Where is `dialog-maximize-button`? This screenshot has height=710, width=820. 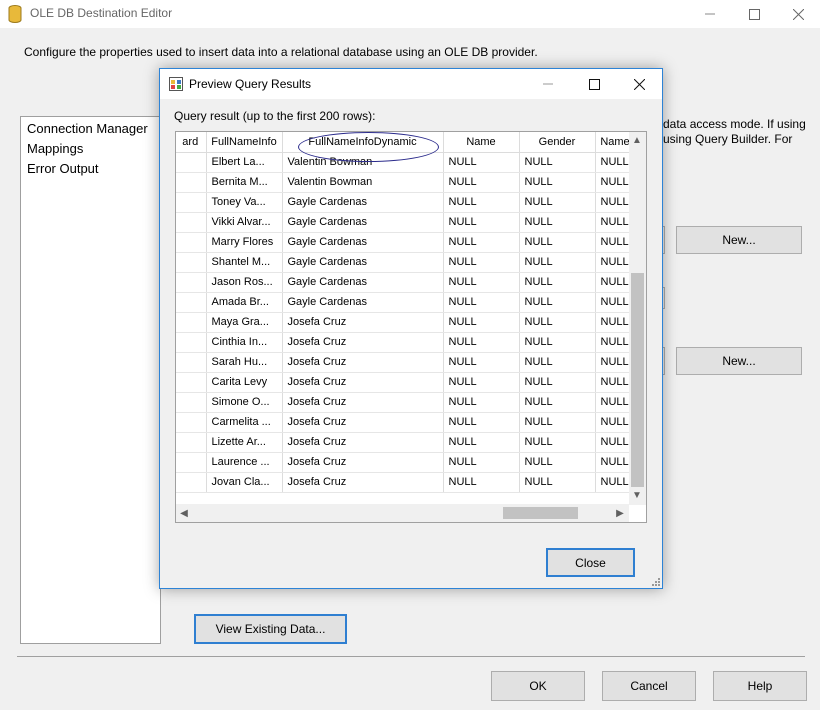 dialog-maximize-button is located at coordinates (594, 84).